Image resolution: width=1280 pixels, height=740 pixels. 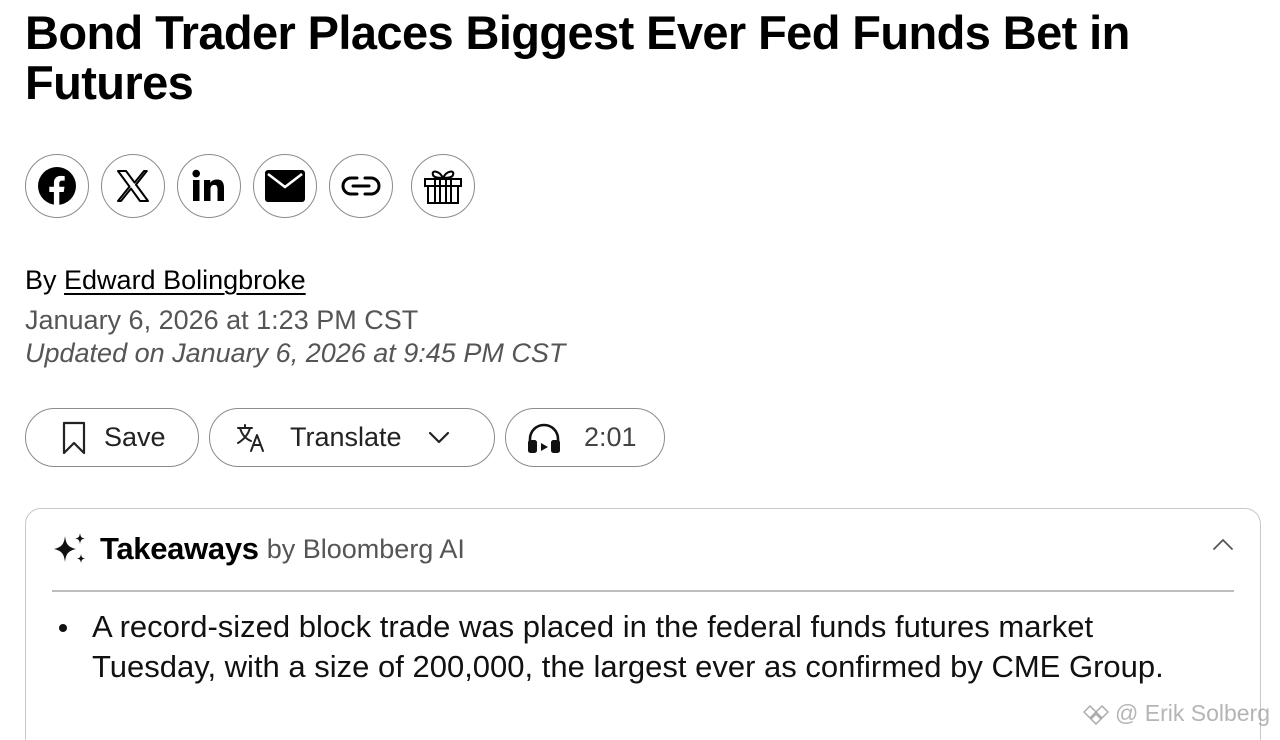 I want to click on takeaways-header: Takeaways by Bloomberg AI, so click(x=258, y=549).